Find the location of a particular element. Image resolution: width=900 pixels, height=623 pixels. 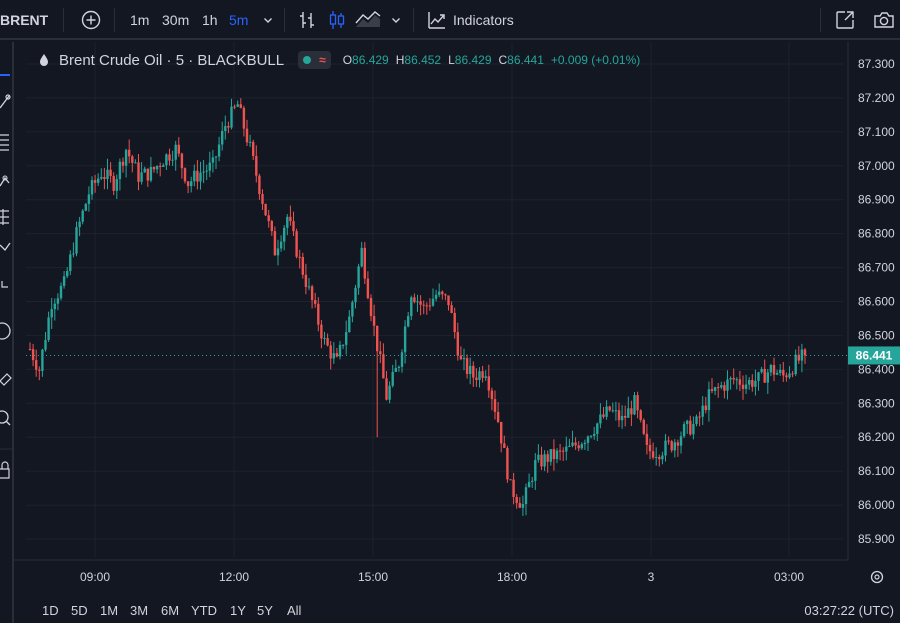

range-3m: 3M is located at coordinates (139, 610).